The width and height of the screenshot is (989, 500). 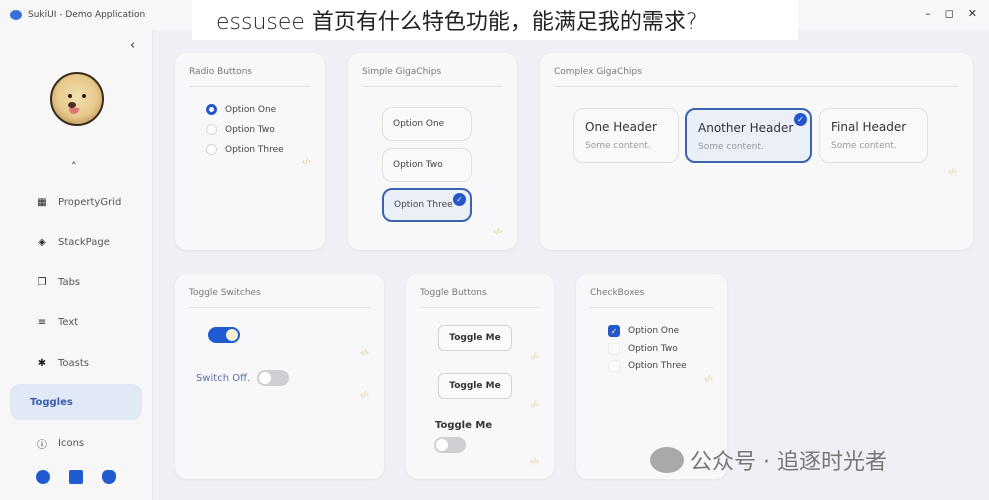 What do you see at coordinates (657, 366) in the screenshot?
I see `checkbox-label: Option Three` at bounding box center [657, 366].